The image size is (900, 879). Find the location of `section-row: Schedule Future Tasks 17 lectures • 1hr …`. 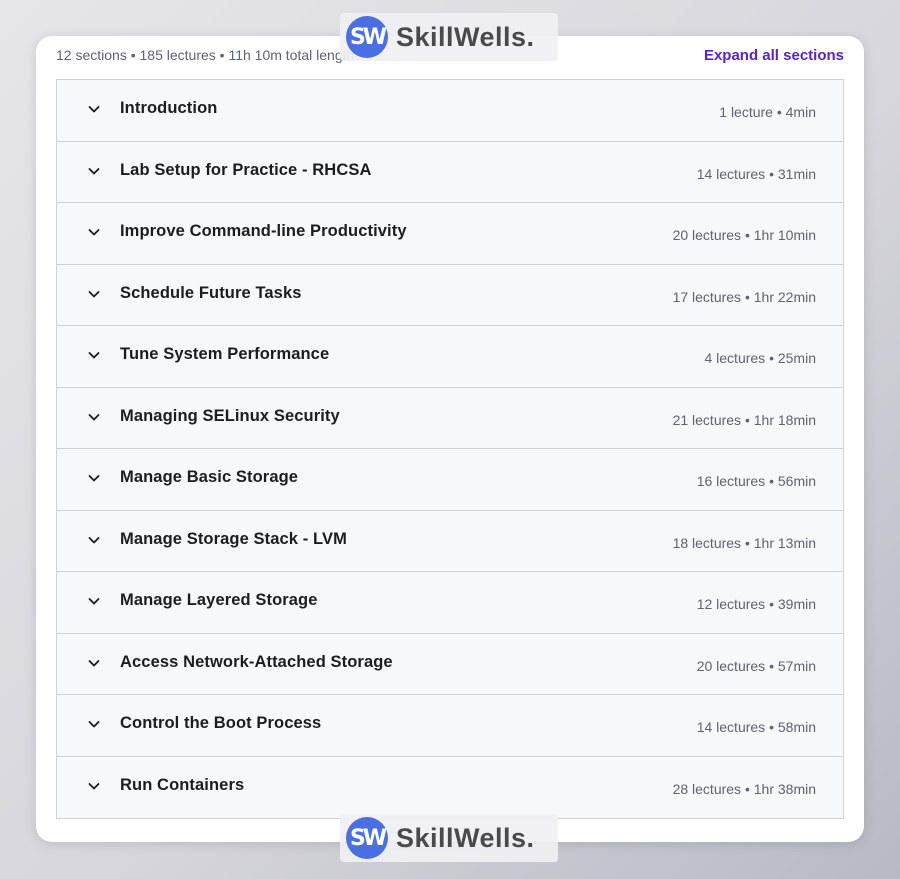

section-row: Schedule Future Tasks 17 lectures • 1hr … is located at coordinates (450, 295).